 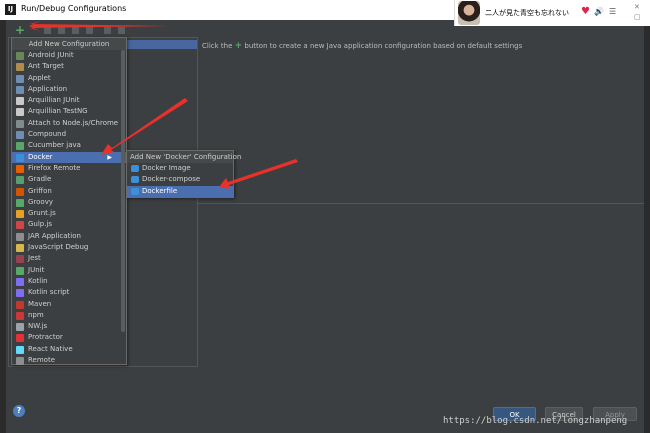 What do you see at coordinates (99, 26) in the screenshot?
I see `annotation-arrow-toolbar` at bounding box center [99, 26].